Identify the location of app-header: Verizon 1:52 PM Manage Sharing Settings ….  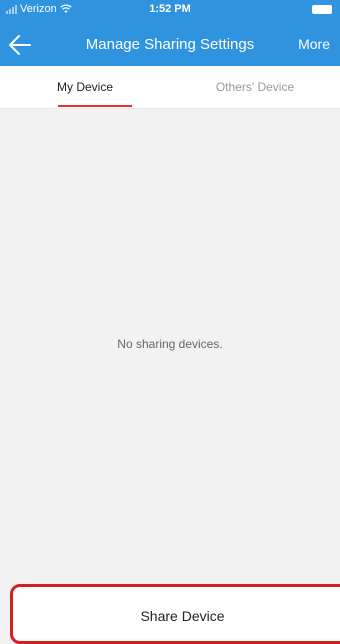
(170, 33).